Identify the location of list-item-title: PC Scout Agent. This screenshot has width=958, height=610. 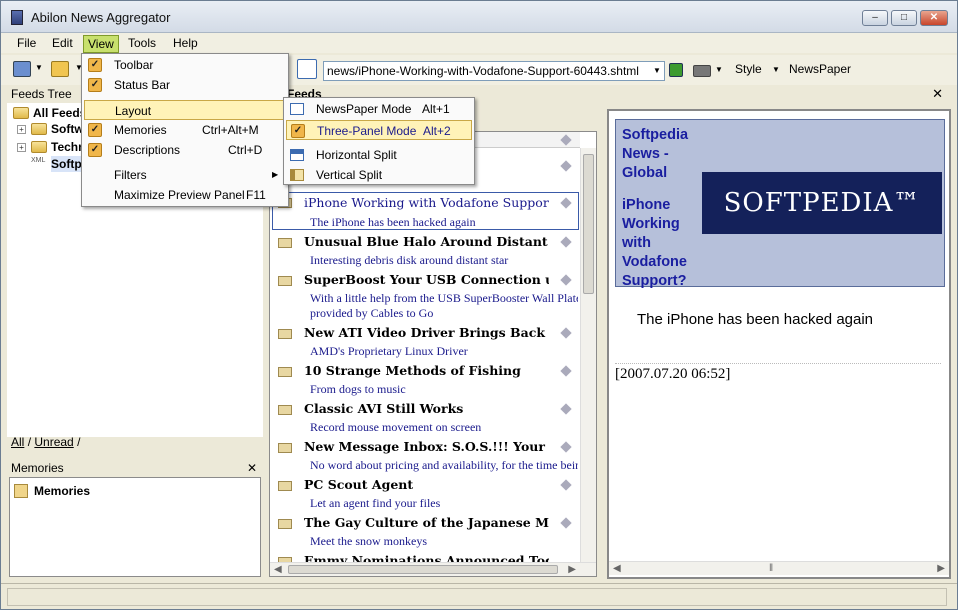
(426, 484).